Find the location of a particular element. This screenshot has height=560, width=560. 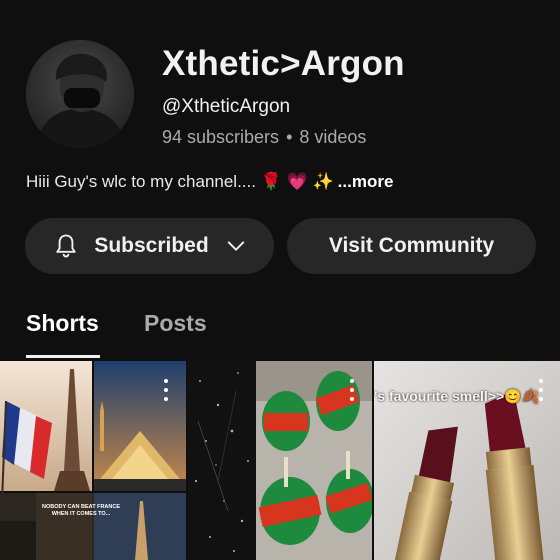

chevron-down-icon is located at coordinates (235, 246).